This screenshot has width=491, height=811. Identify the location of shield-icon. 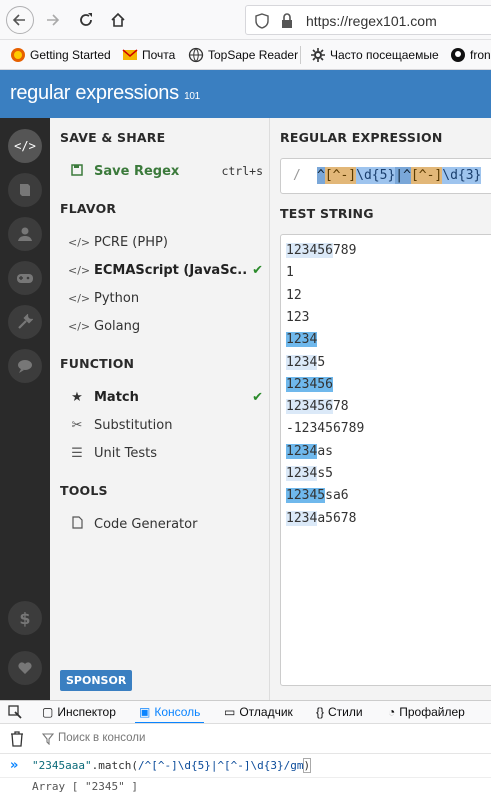
(262, 21).